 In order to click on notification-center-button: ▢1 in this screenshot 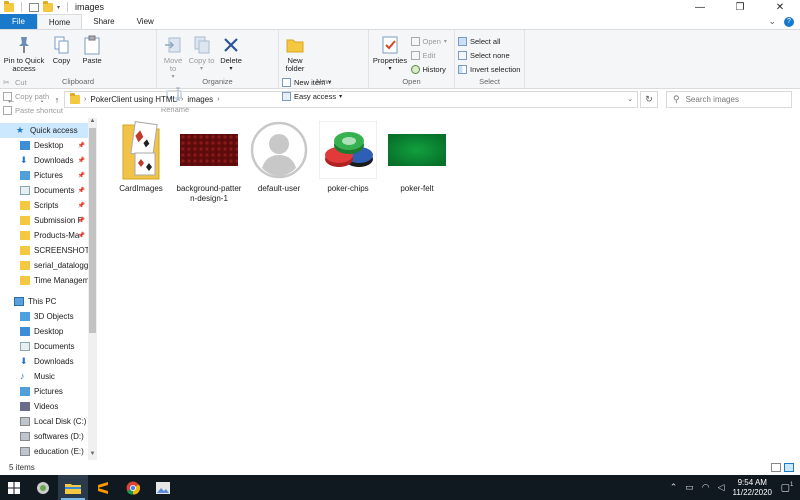, I will do `click(787, 487)`.